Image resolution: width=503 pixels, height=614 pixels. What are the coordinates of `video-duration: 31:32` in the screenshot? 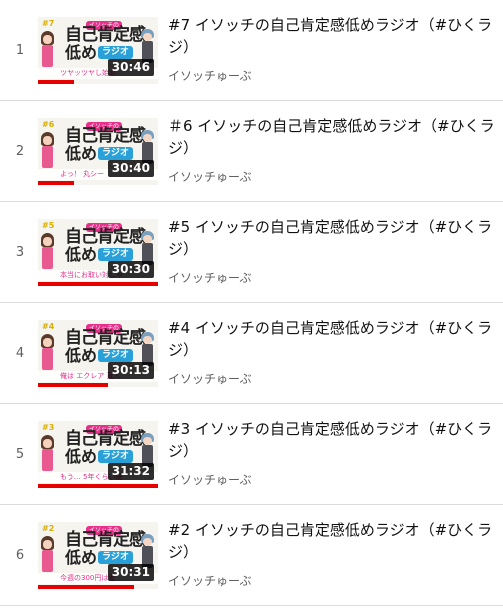 It's located at (130, 471).